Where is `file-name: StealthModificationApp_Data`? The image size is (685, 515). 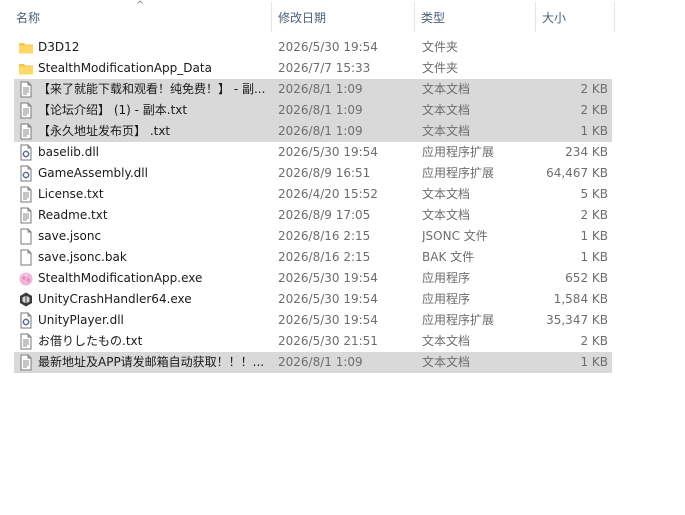
file-name: StealthModificationApp_Data is located at coordinates (125, 68).